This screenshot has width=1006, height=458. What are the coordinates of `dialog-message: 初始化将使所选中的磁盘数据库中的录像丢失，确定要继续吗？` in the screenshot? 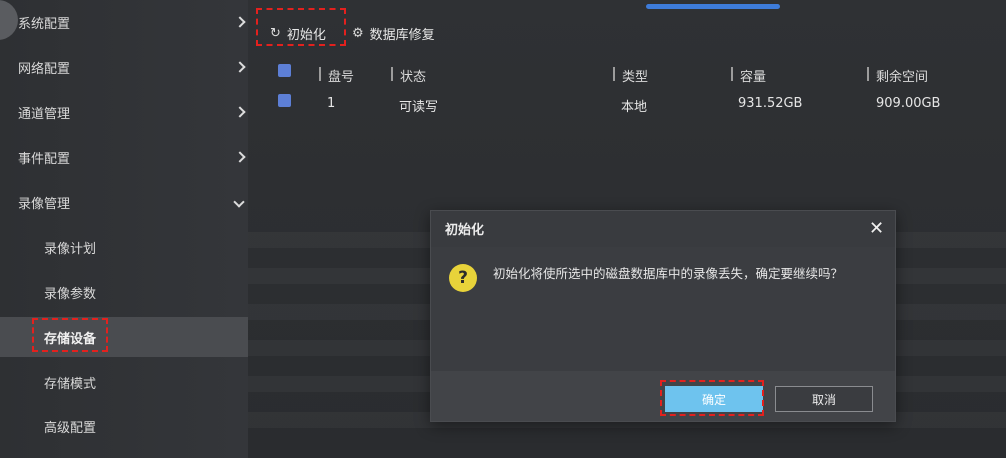 It's located at (668, 273).